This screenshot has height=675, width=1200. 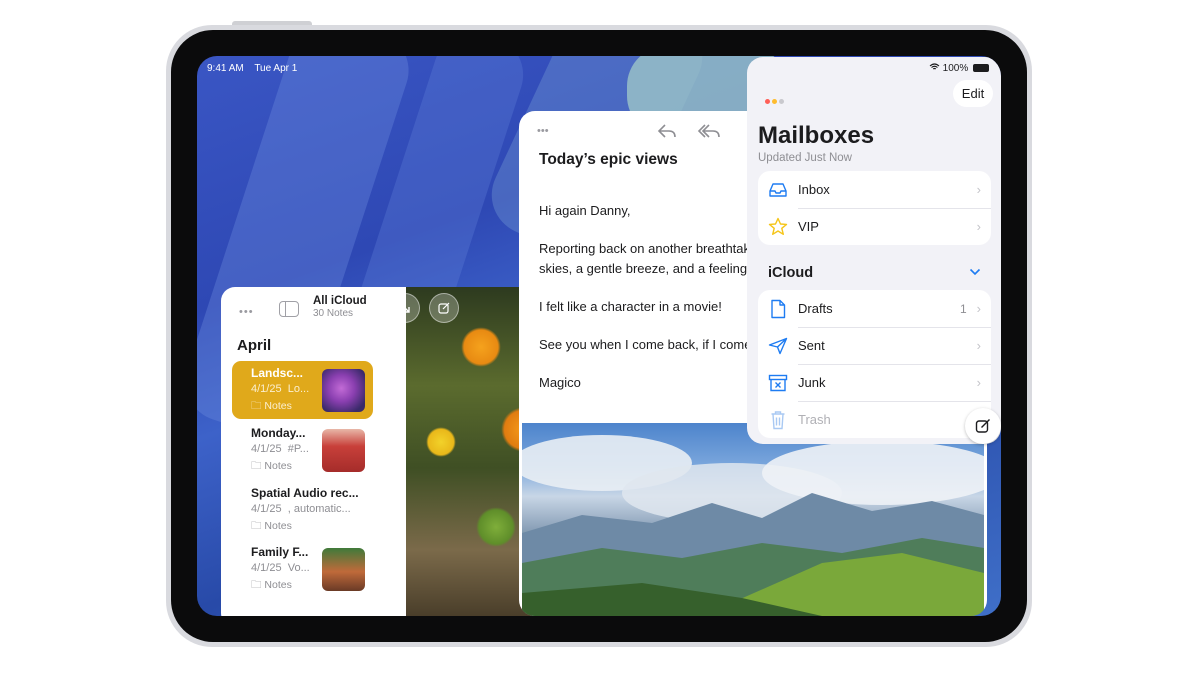 What do you see at coordinates (643, 268) in the screenshot?
I see `mail-body-line: skies, a gentle breeze, and a feeling` at bounding box center [643, 268].